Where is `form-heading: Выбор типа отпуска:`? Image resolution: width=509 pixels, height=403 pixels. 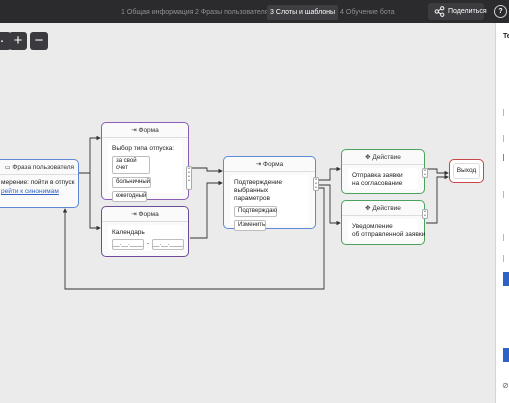 form-heading: Выбор типа отпуска: is located at coordinates (143, 148).